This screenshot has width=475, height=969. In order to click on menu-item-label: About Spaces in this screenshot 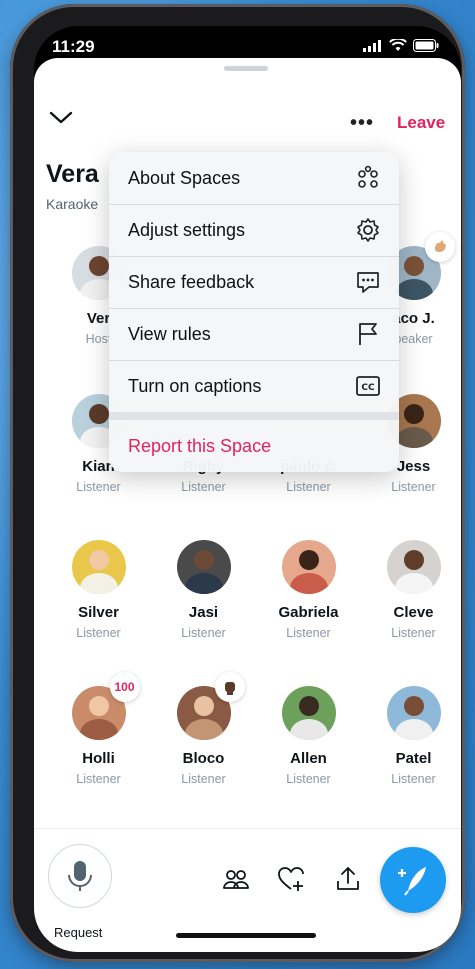, I will do `click(184, 178)`.